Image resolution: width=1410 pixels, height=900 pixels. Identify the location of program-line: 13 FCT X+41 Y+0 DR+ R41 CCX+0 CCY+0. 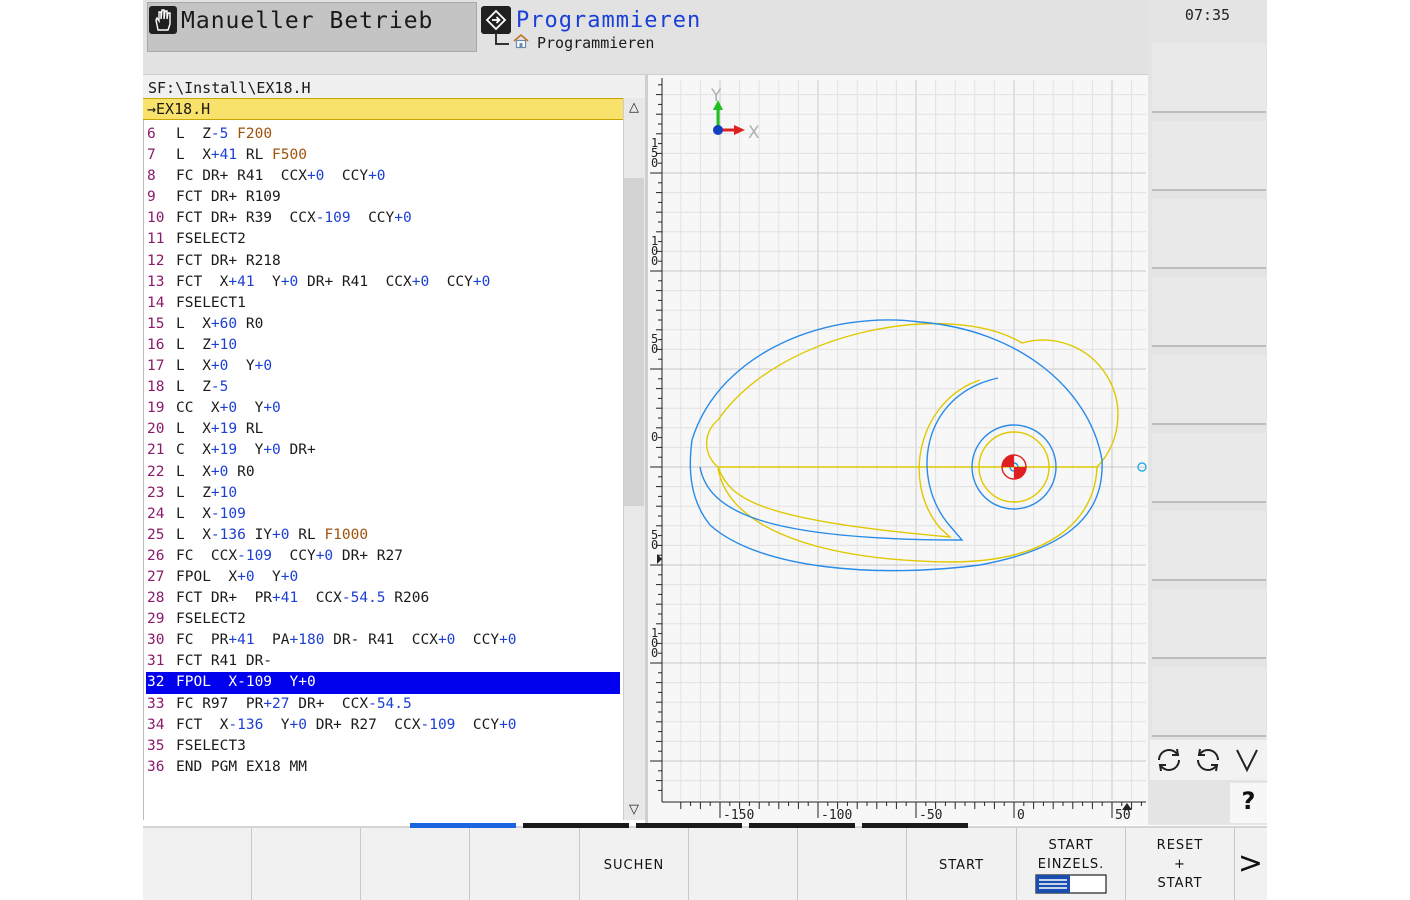
(383, 282).